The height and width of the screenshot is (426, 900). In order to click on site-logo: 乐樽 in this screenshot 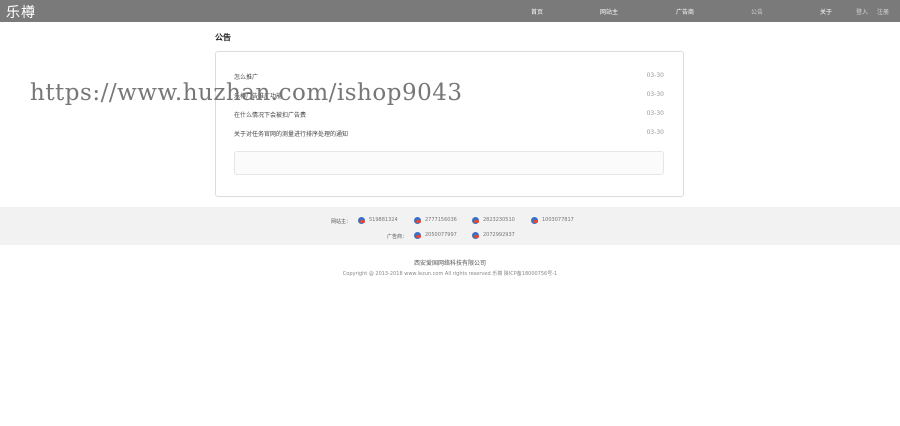, I will do `click(21, 12)`.